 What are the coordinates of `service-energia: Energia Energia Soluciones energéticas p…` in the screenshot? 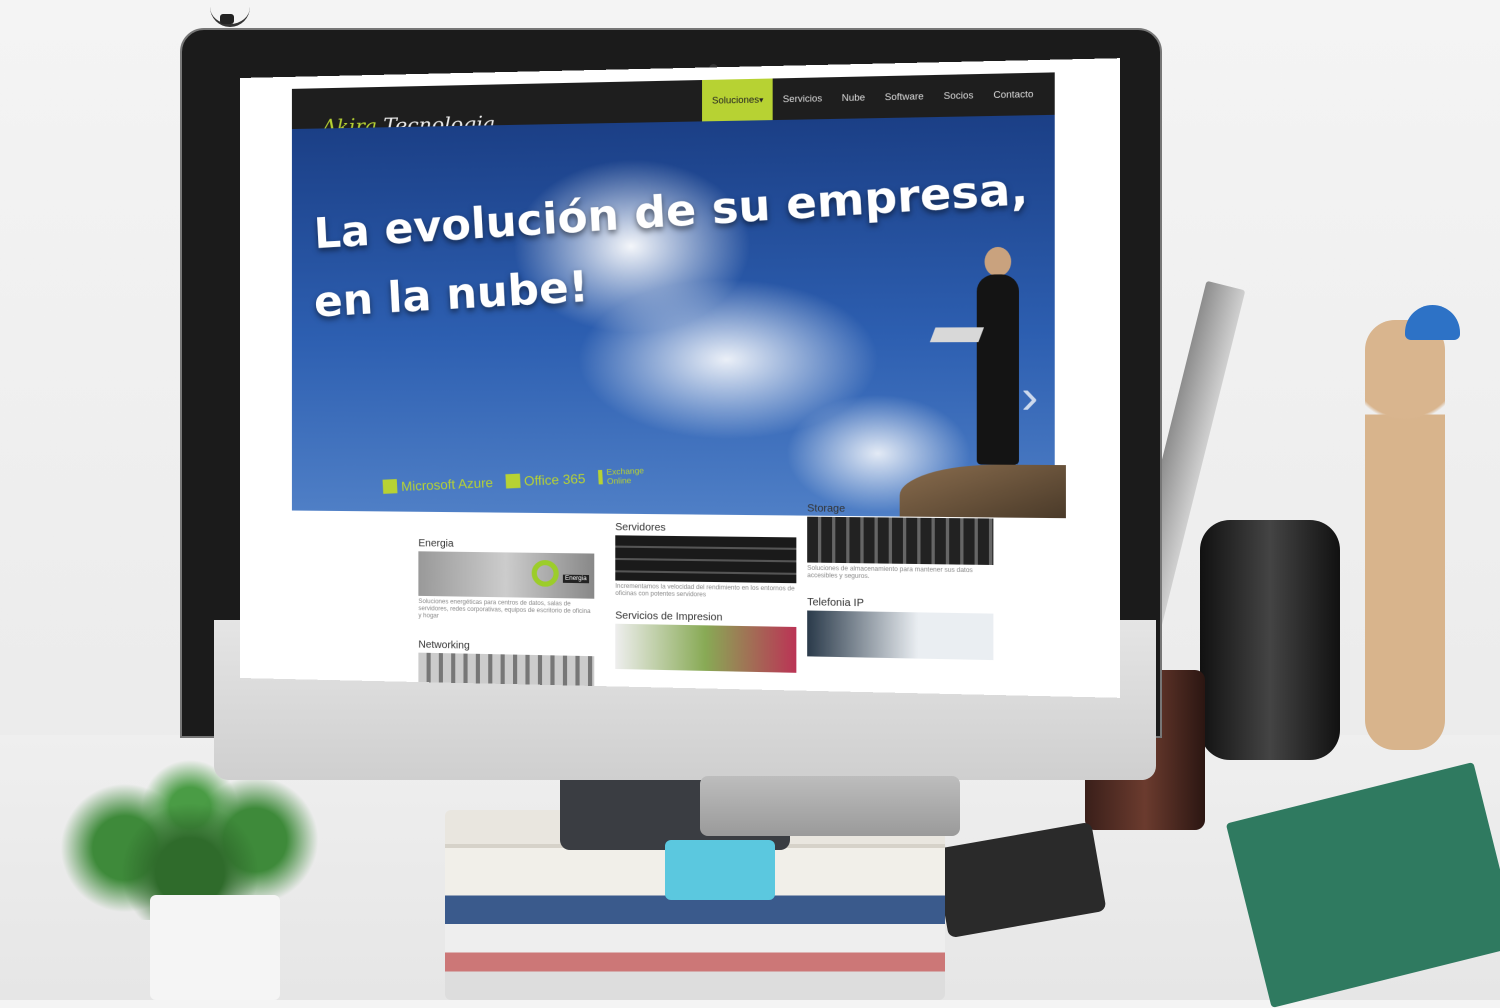 It's located at (506, 580).